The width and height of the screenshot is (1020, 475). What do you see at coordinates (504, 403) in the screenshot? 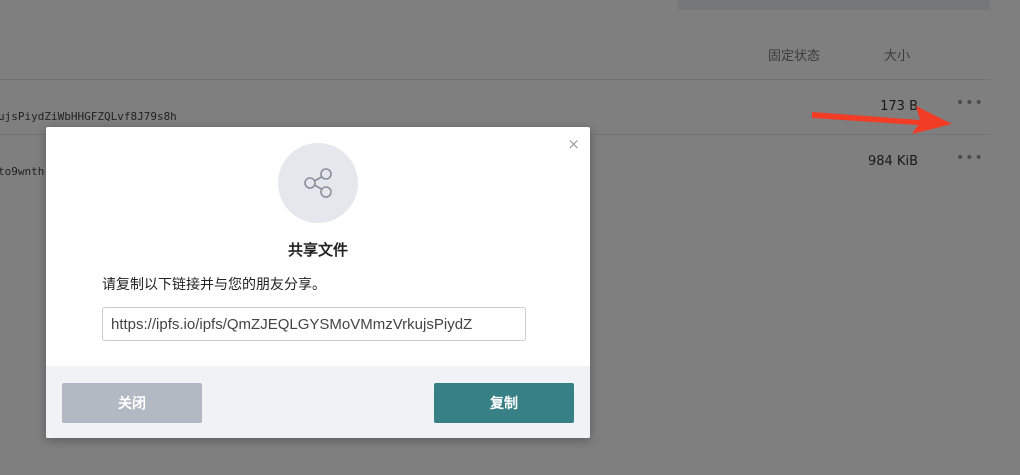
I see `copy-button: 复制` at bounding box center [504, 403].